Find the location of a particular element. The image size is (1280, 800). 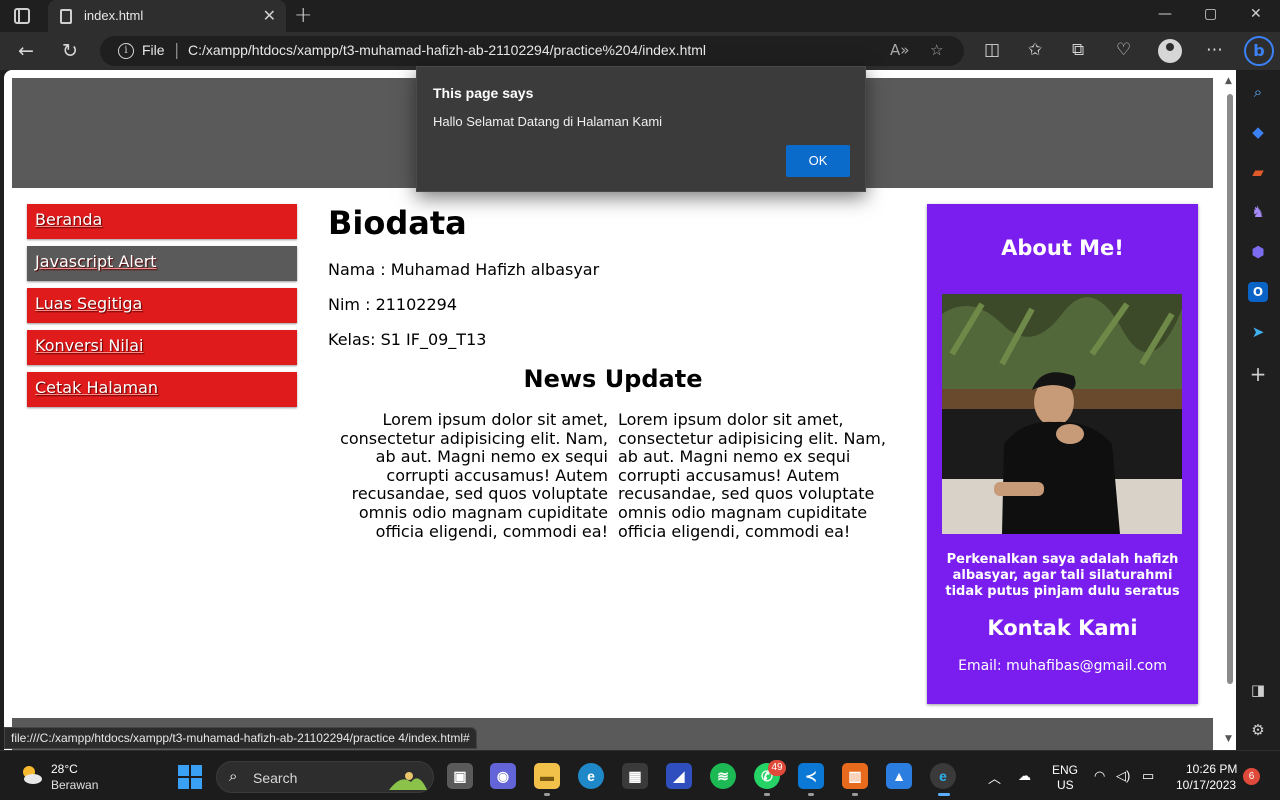

dialog-message: Hallo Selamat Datang di Halaman Kami is located at coordinates (548, 121).